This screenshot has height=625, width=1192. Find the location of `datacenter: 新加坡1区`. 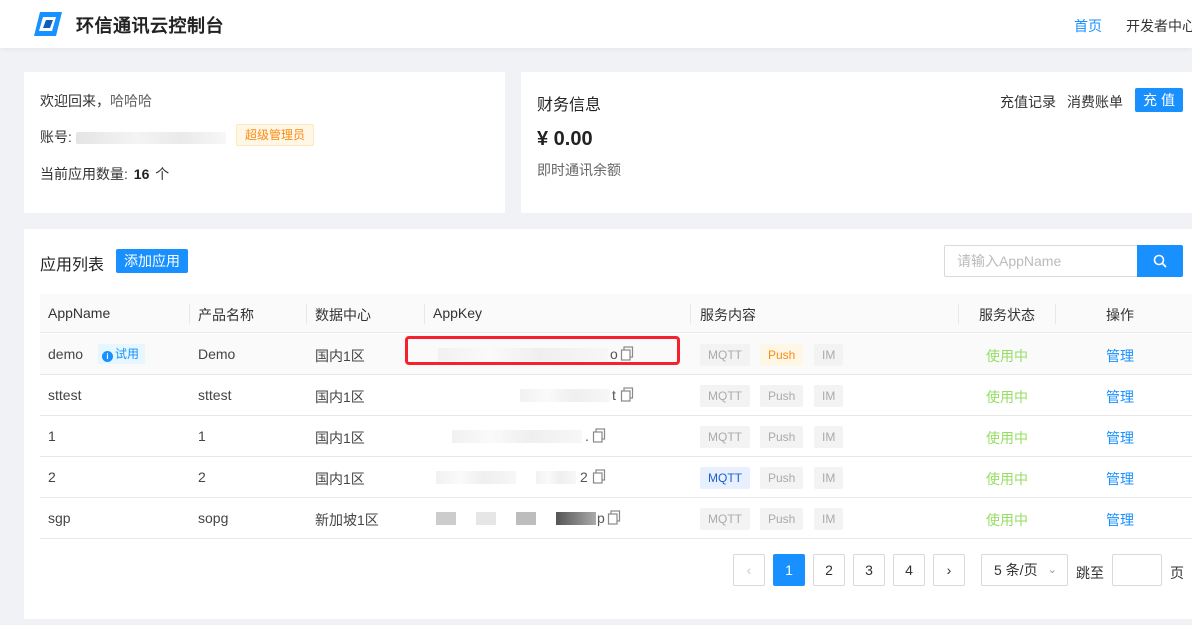

datacenter: 新加坡1区 is located at coordinates (347, 520).